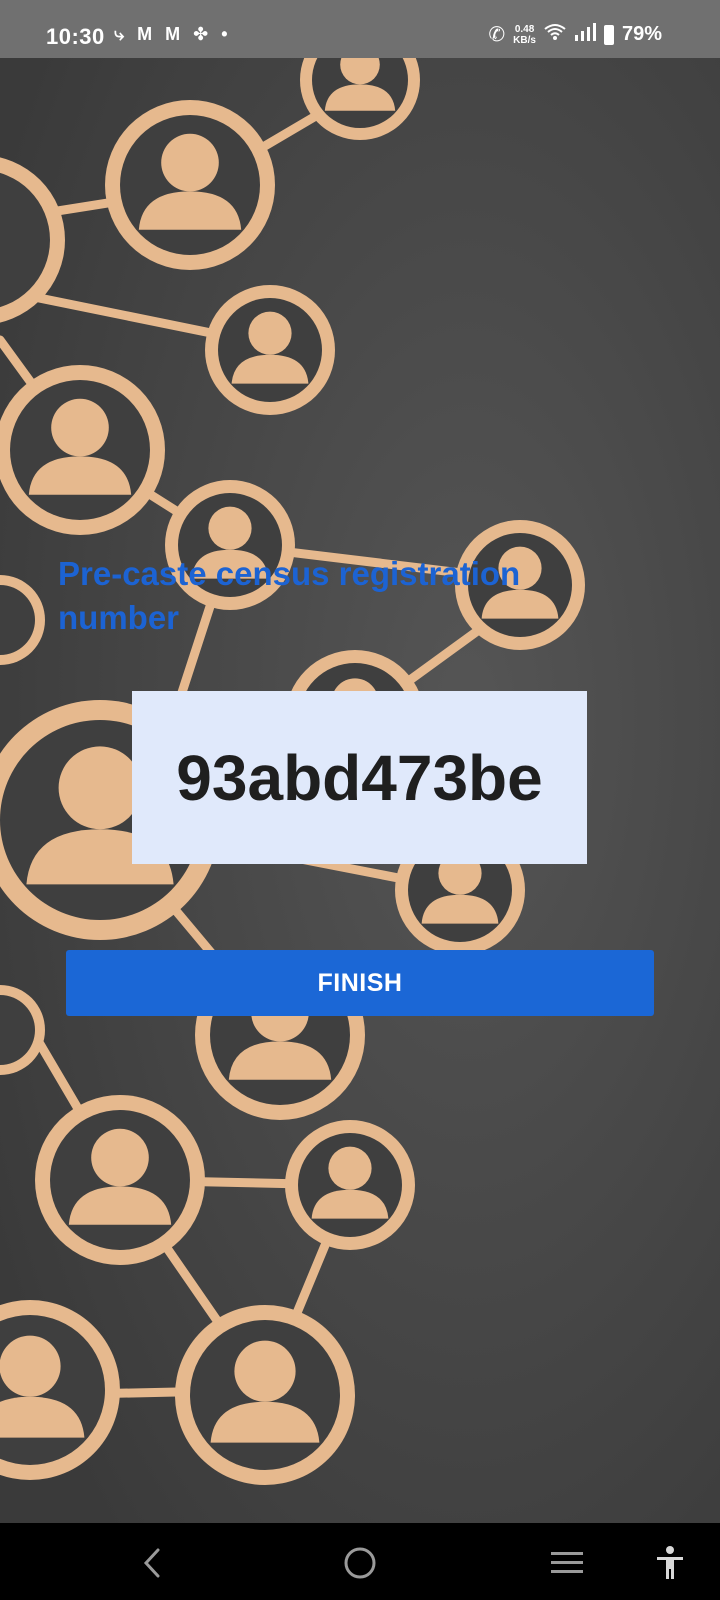  I want to click on notification-icons: ⤷ M M ✤ •, so click(175, 34).